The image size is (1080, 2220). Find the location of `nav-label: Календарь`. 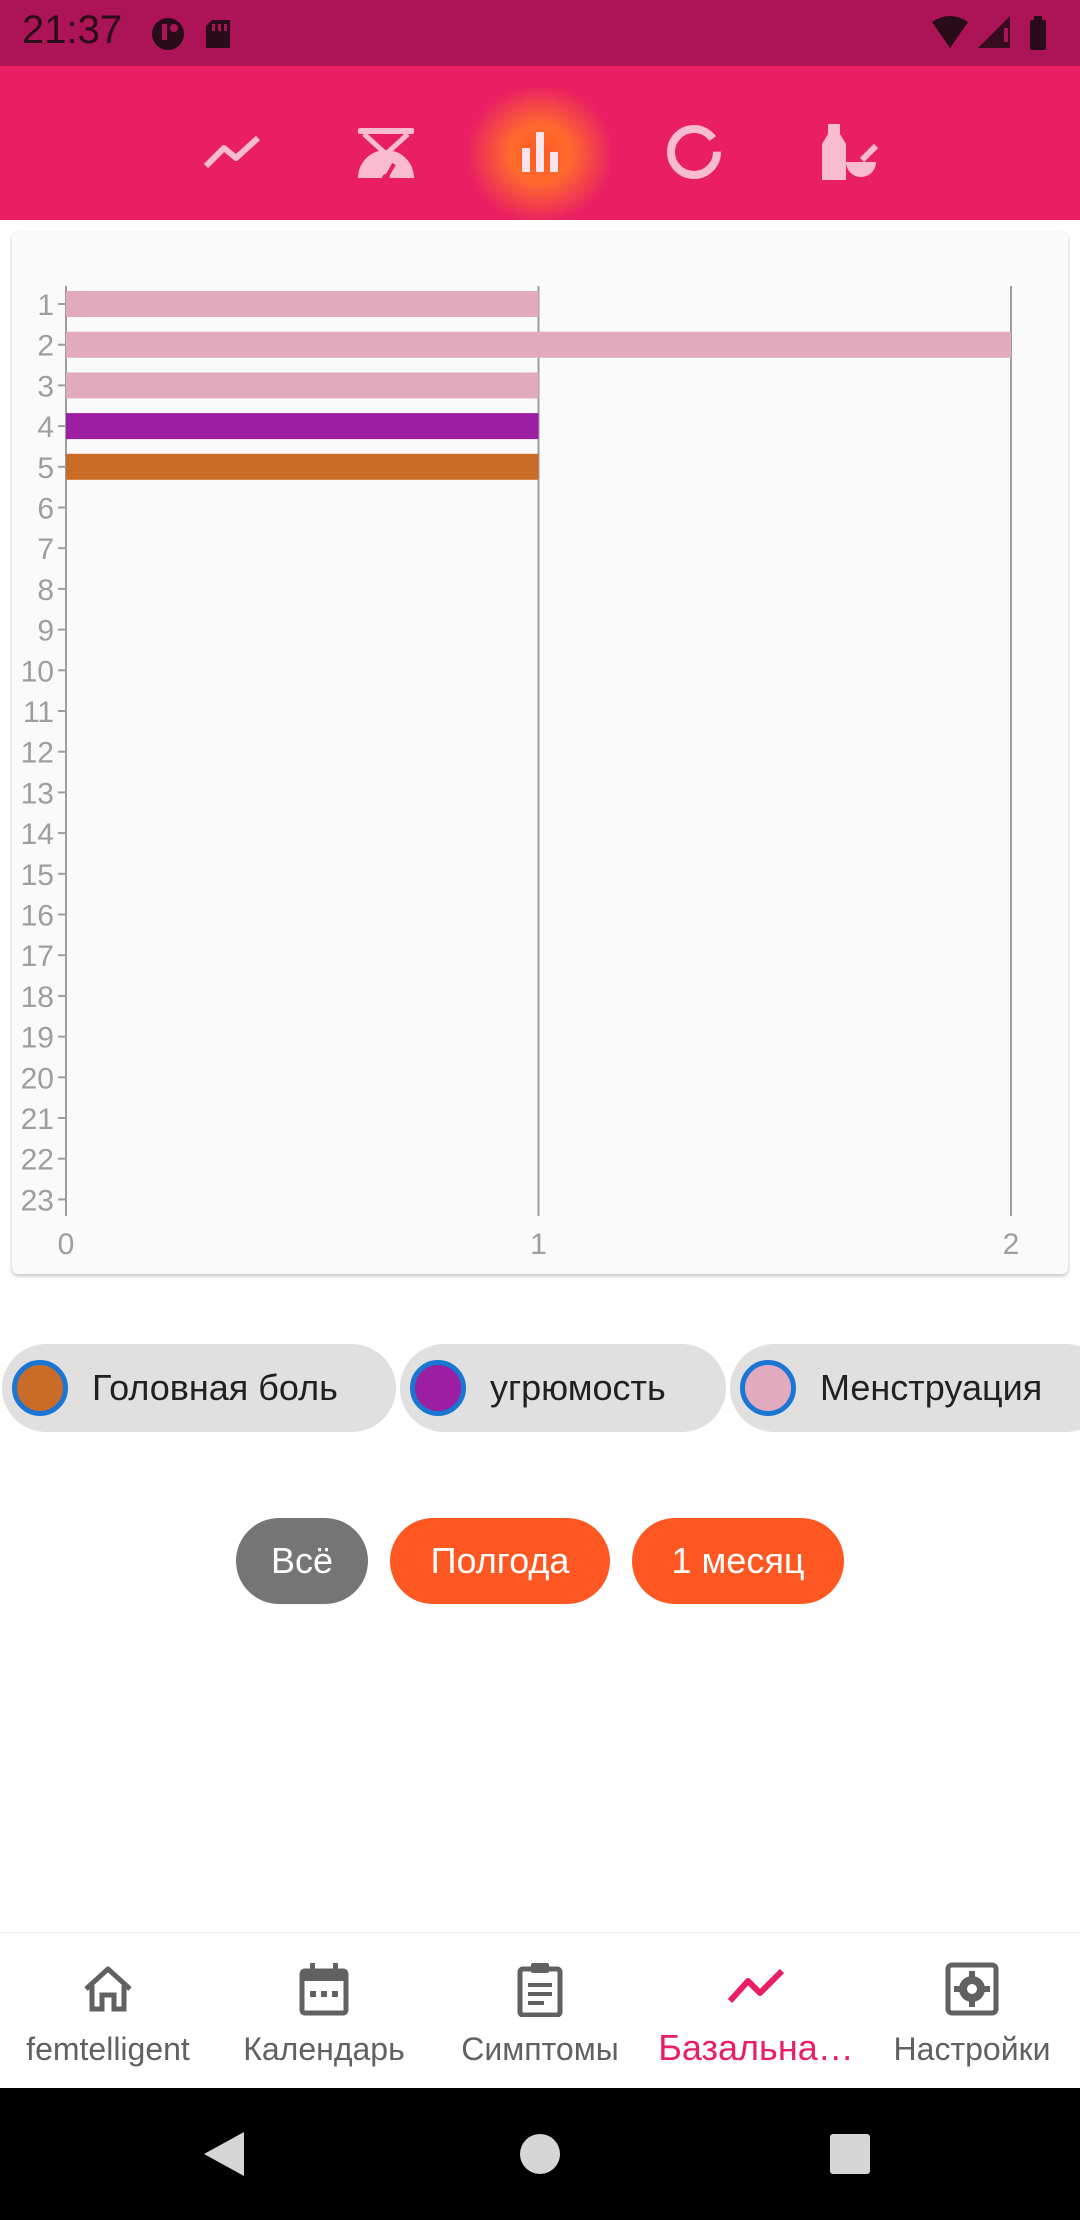

nav-label: Календарь is located at coordinates (324, 2049).